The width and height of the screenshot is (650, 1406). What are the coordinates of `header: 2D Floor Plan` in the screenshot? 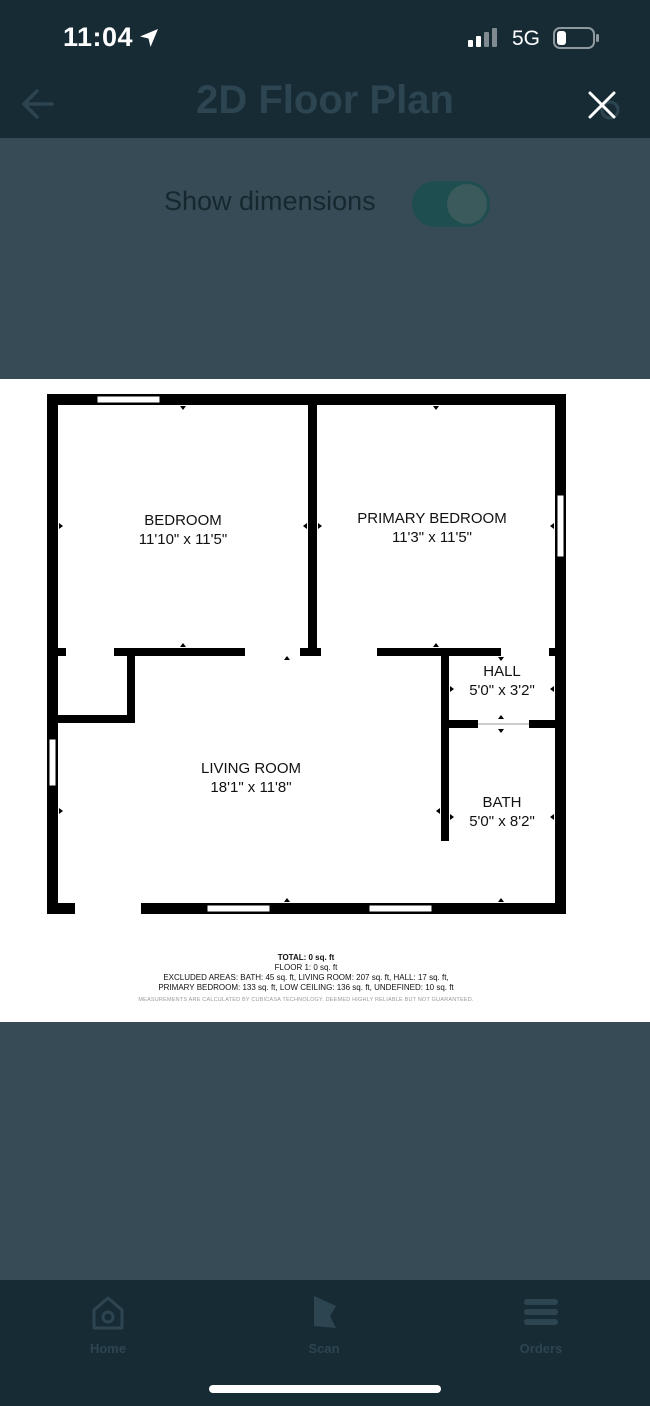 It's located at (325, 104).